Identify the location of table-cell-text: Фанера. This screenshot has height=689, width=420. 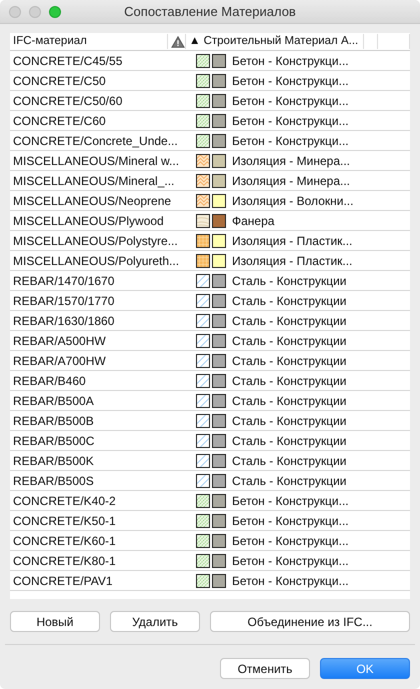
(253, 221).